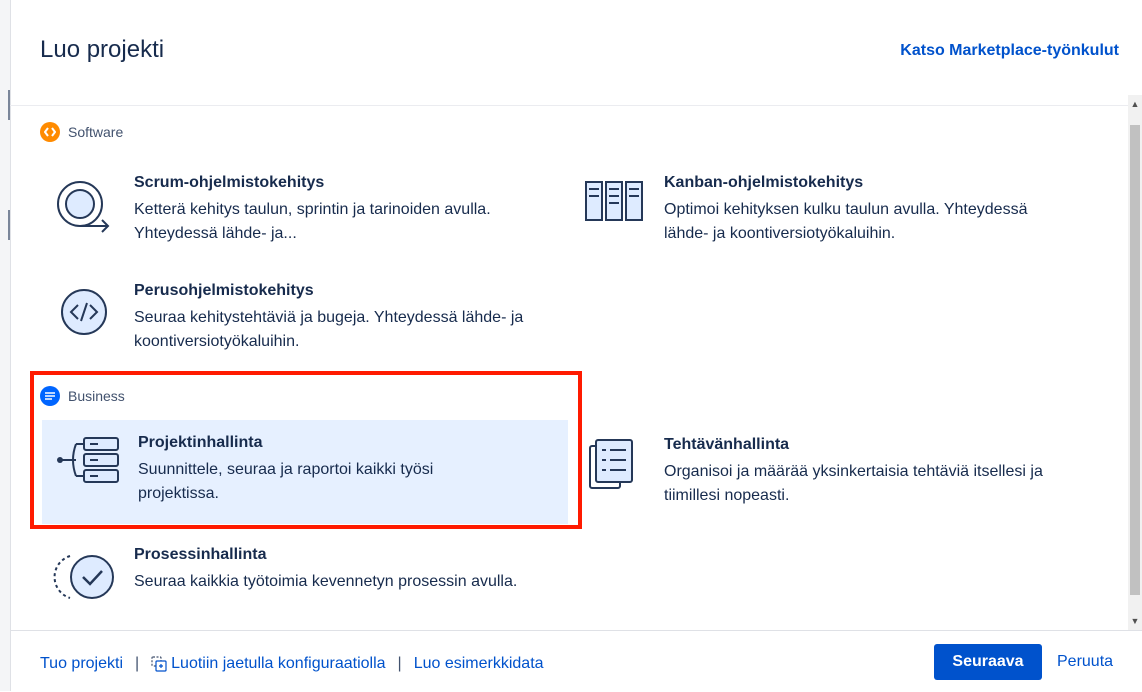 The height and width of the screenshot is (692, 1142). What do you see at coordinates (159, 664) in the screenshot?
I see `shared-config-icon` at bounding box center [159, 664].